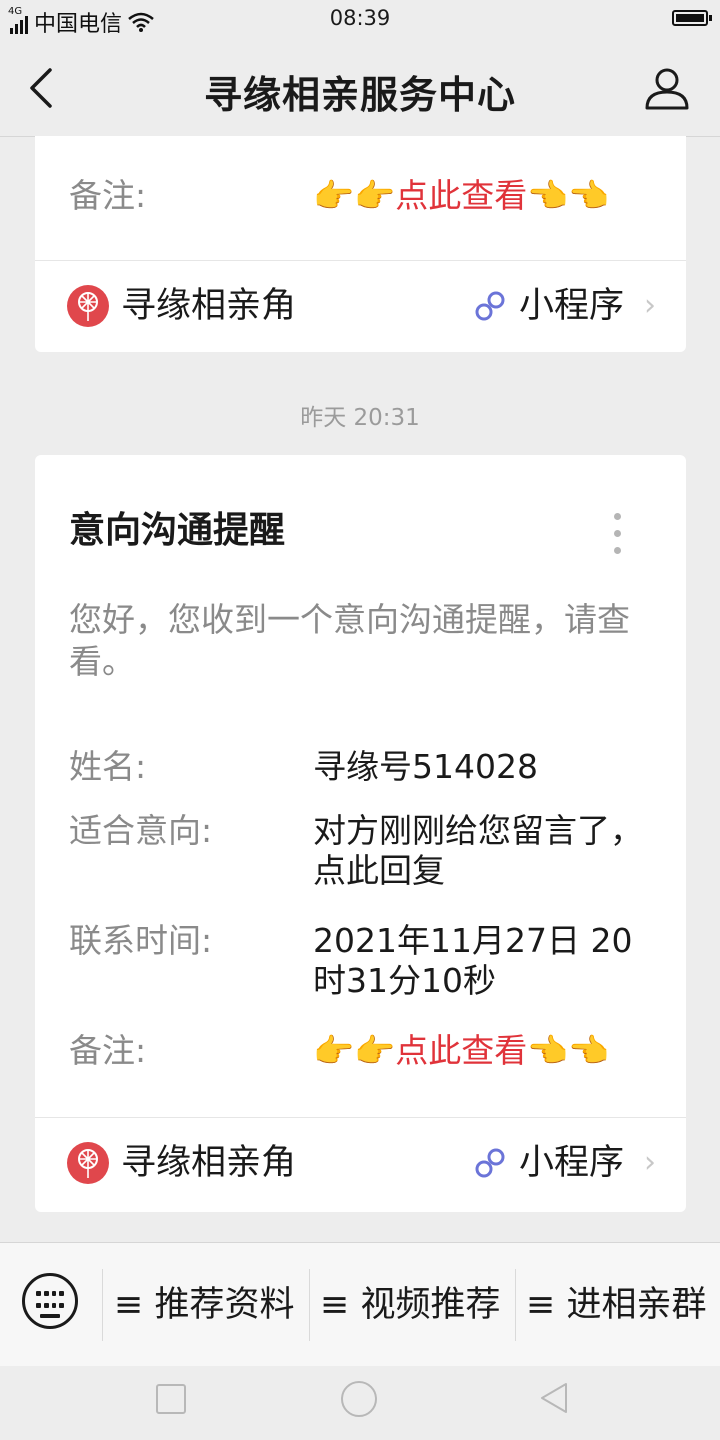  What do you see at coordinates (425, 766) in the screenshot?
I see `field-value: 寻缘号514028` at bounding box center [425, 766].